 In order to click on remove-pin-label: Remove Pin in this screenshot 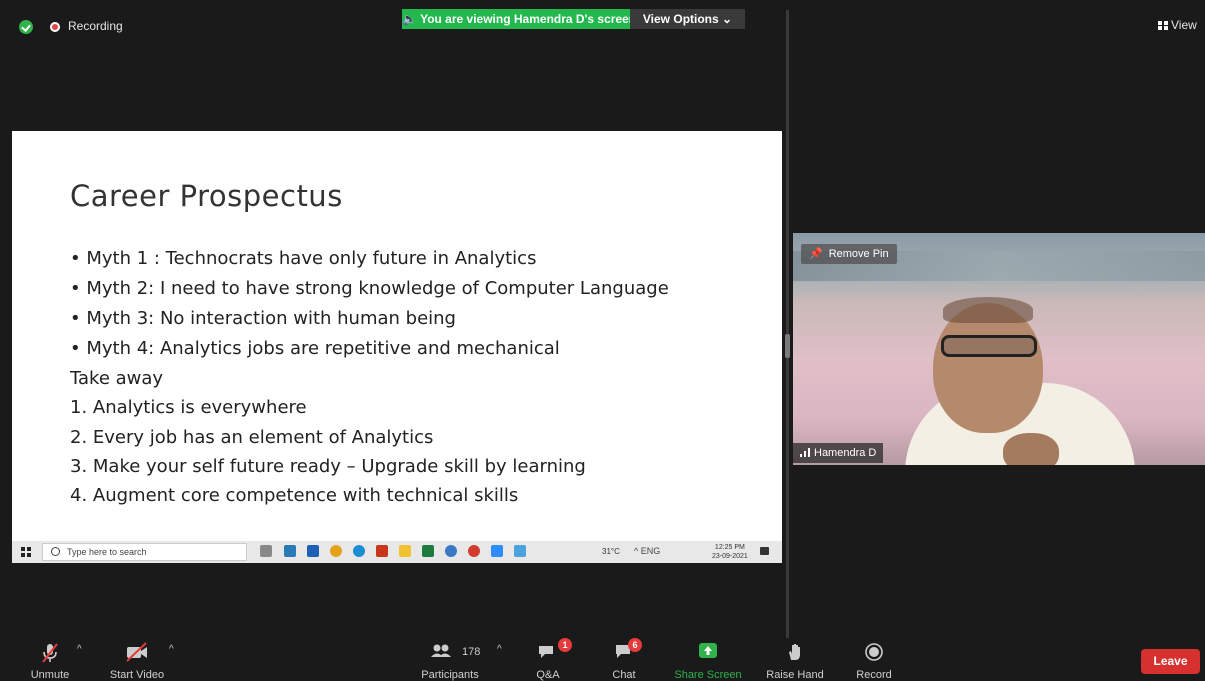, I will do `click(858, 254)`.